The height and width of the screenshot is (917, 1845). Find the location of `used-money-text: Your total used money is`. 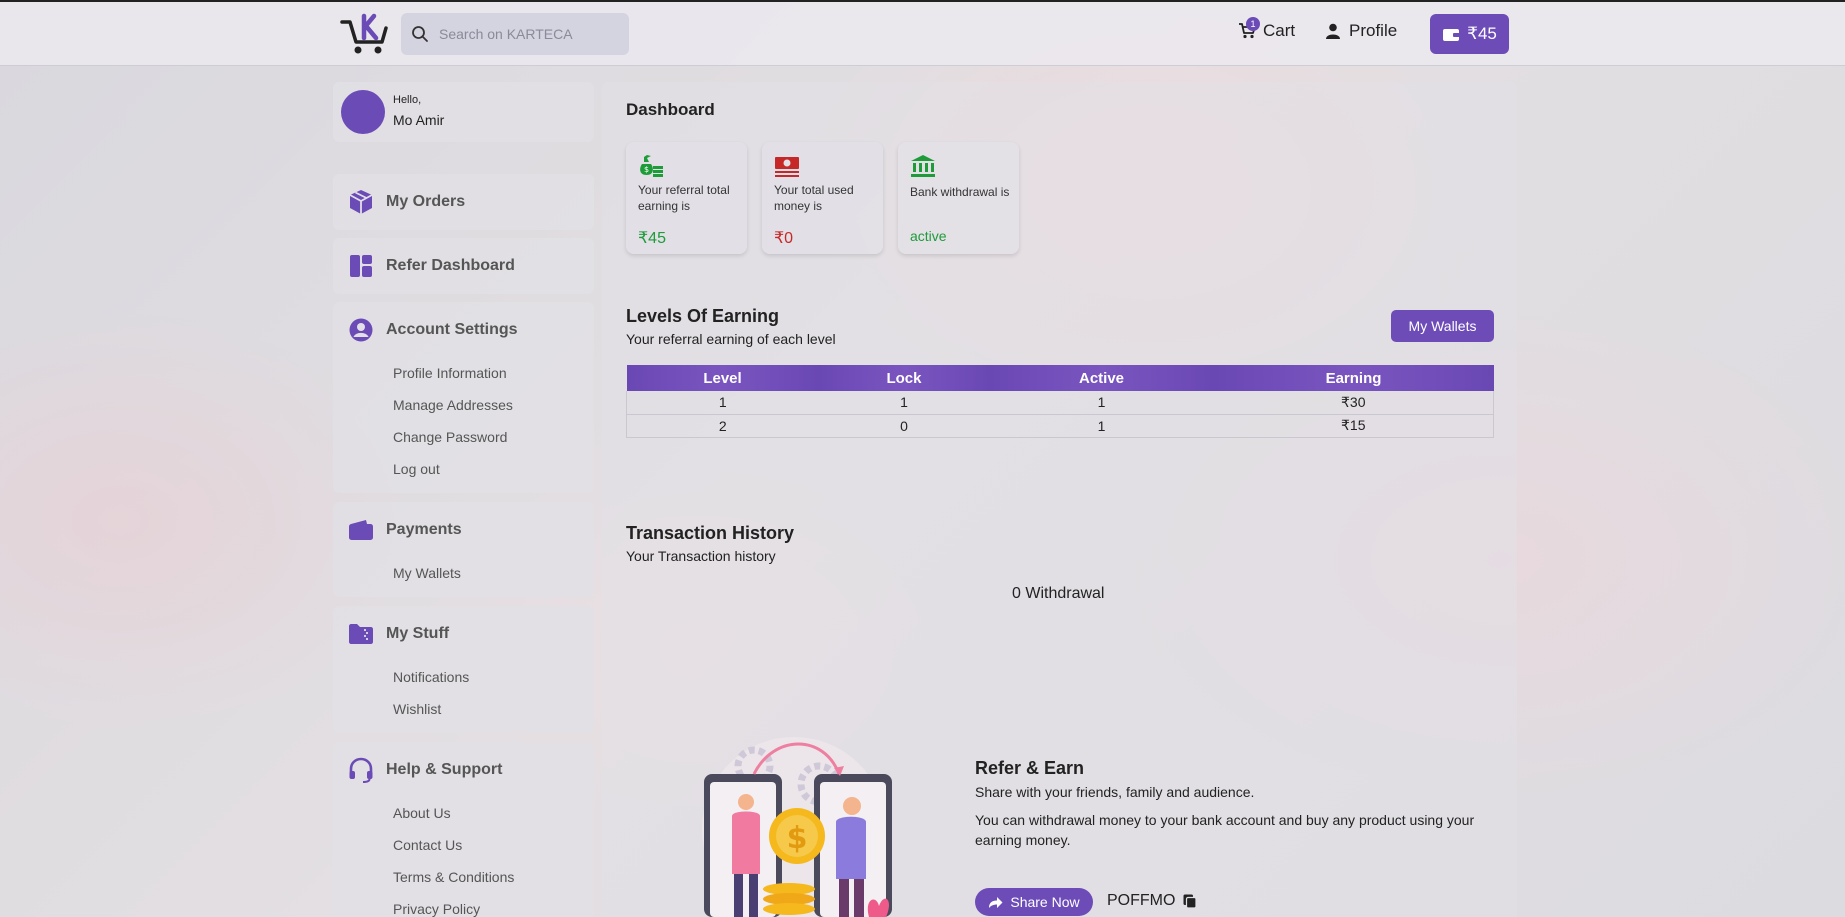

used-money-text: Your total used money is is located at coordinates (814, 198).